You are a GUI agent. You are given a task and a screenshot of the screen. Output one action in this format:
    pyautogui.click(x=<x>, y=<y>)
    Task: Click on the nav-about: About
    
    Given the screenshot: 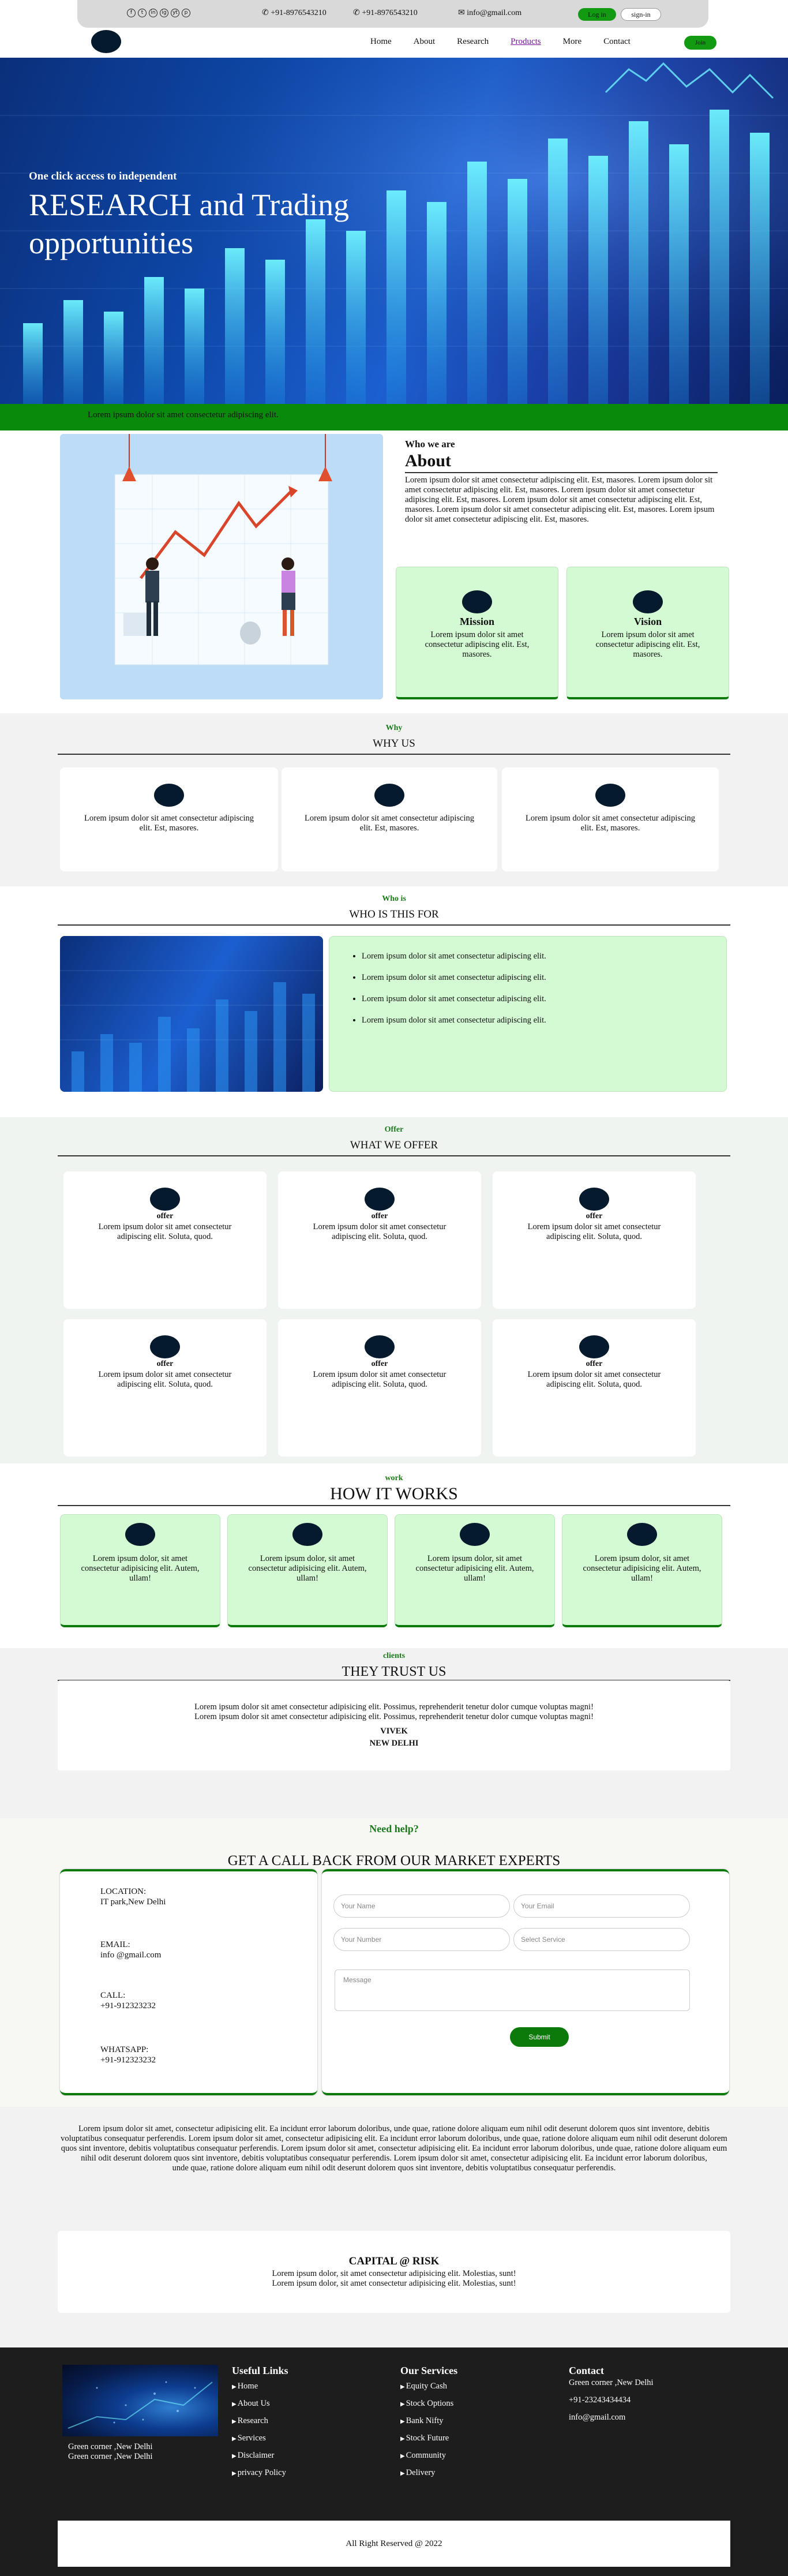 What is the action you would take?
    pyautogui.click(x=425, y=42)
    